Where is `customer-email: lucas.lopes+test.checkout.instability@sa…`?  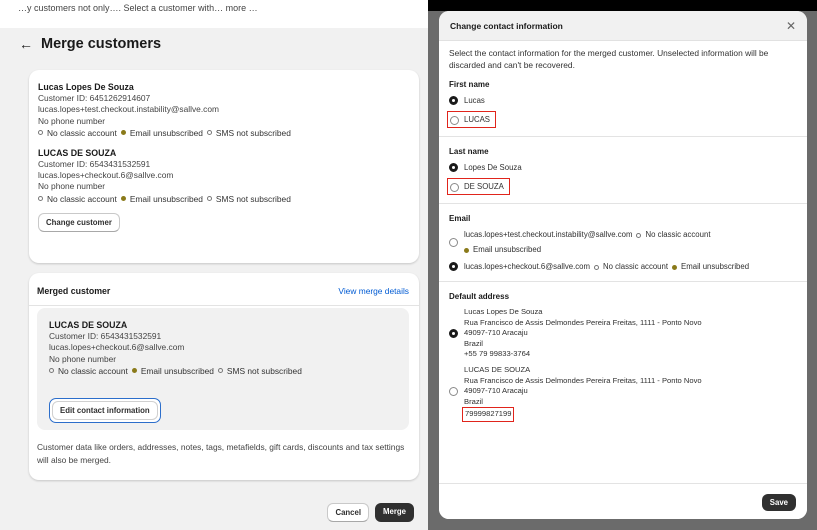 customer-email: lucas.lopes+test.checkout.instability@sa… is located at coordinates (128, 109).